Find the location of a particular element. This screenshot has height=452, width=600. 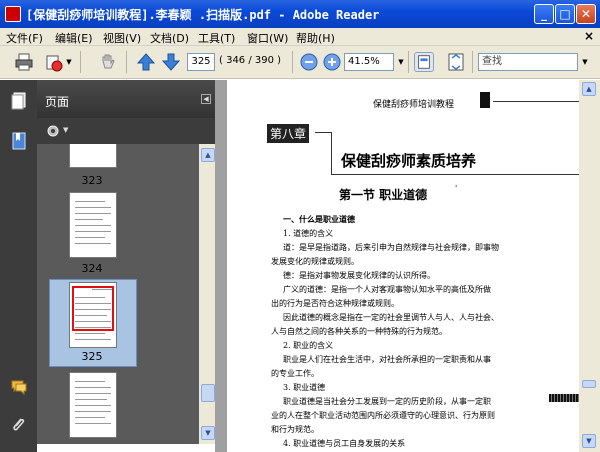

section-title: 第一节 职业道德 is located at coordinates (383, 195).